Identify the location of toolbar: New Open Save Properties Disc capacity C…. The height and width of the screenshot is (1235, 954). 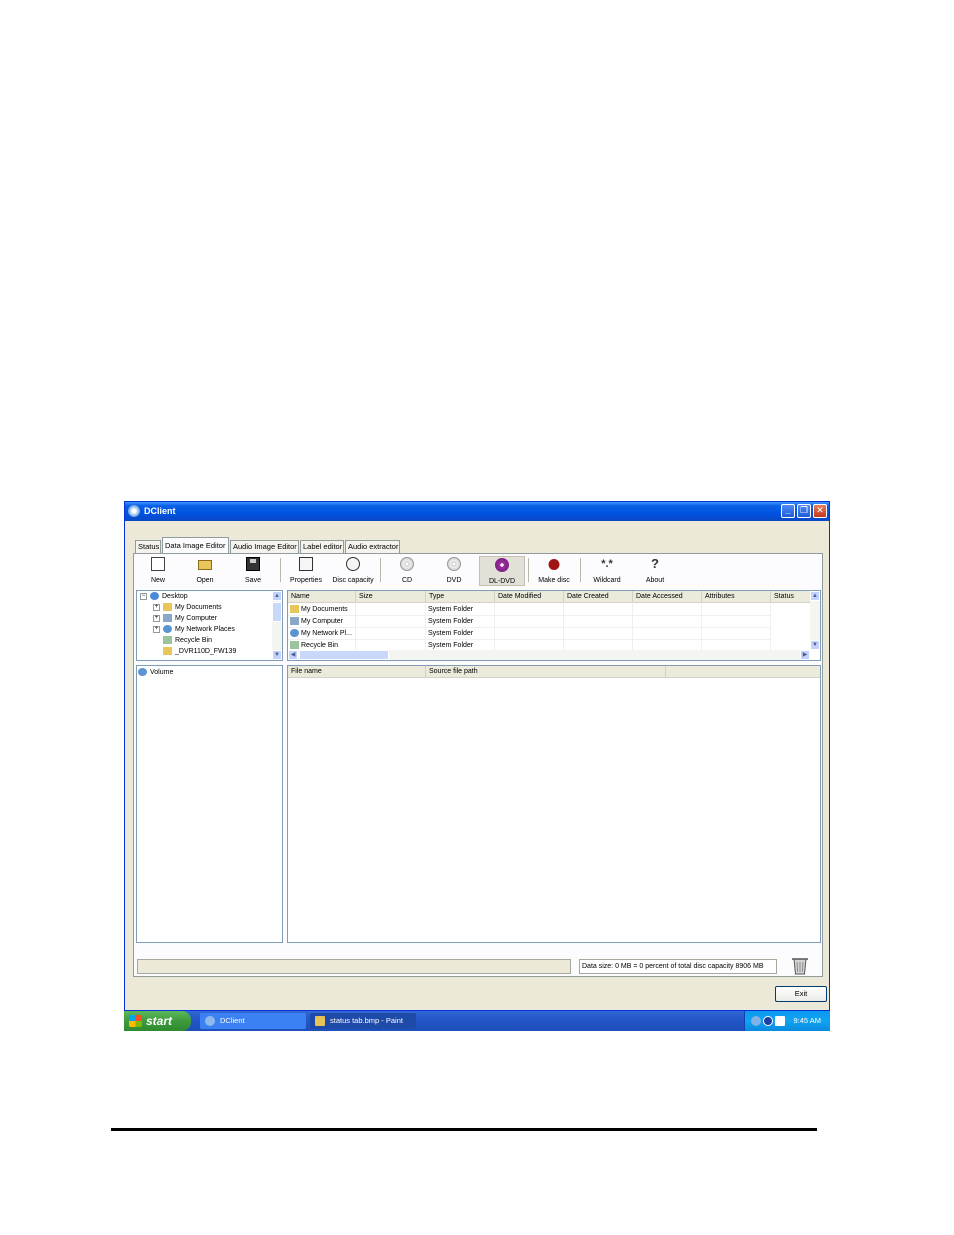
(478, 570).